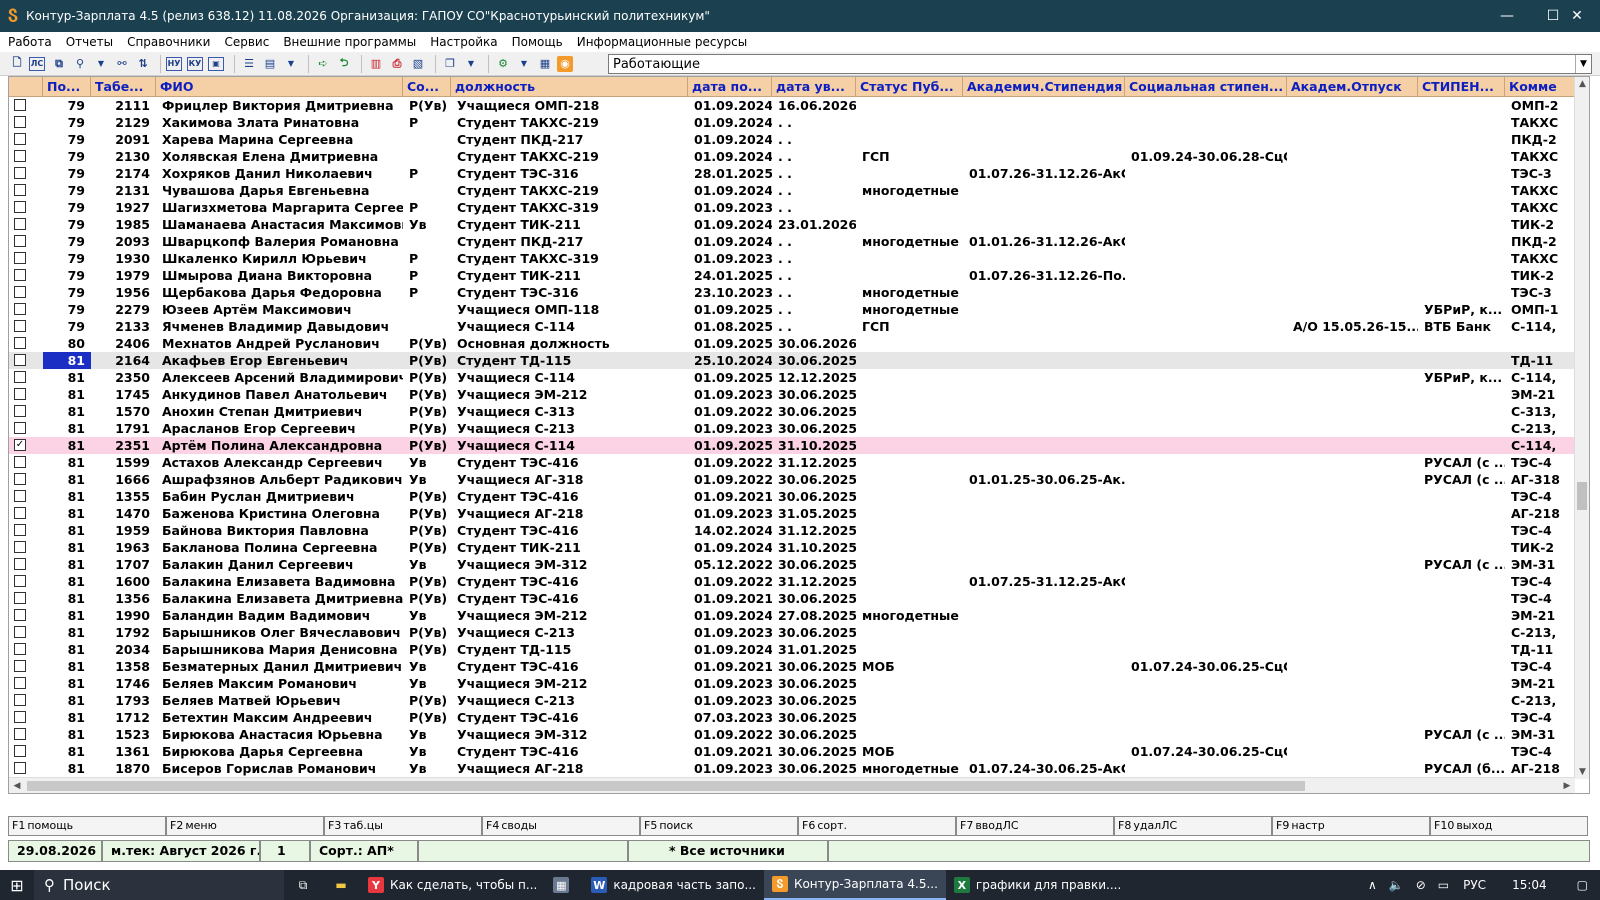 Image resolution: width=1600 pixels, height=900 pixels. What do you see at coordinates (168, 42) in the screenshot?
I see `menu-references: Справочники` at bounding box center [168, 42].